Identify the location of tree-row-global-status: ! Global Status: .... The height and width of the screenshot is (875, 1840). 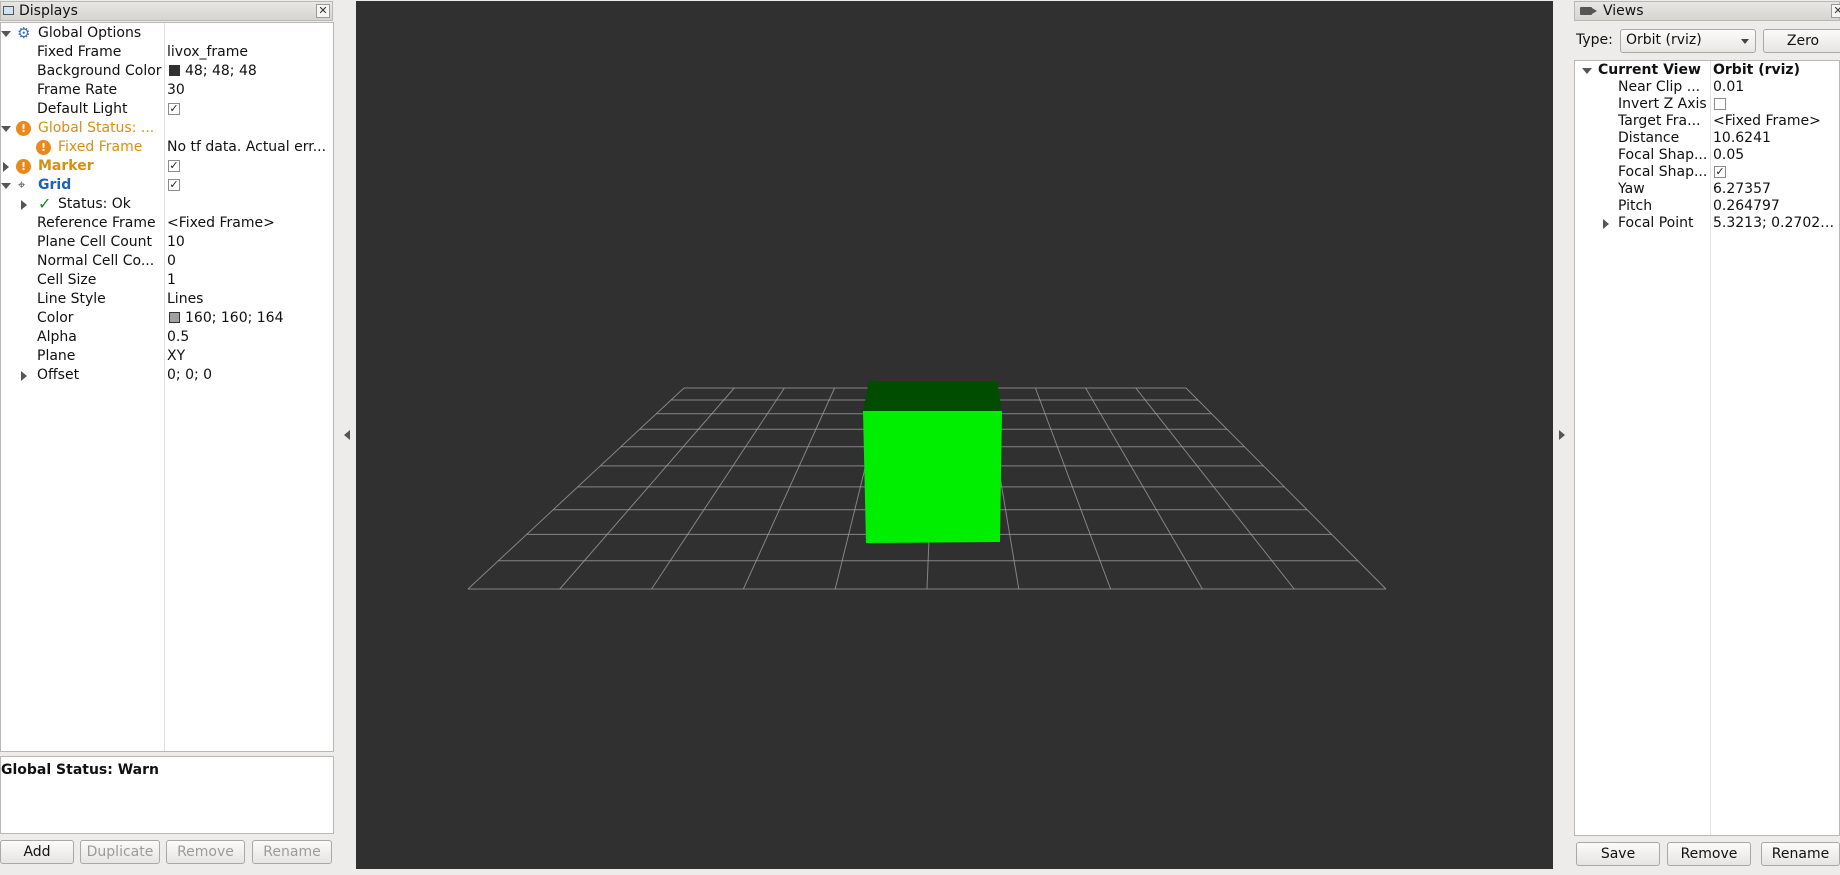
(167, 128).